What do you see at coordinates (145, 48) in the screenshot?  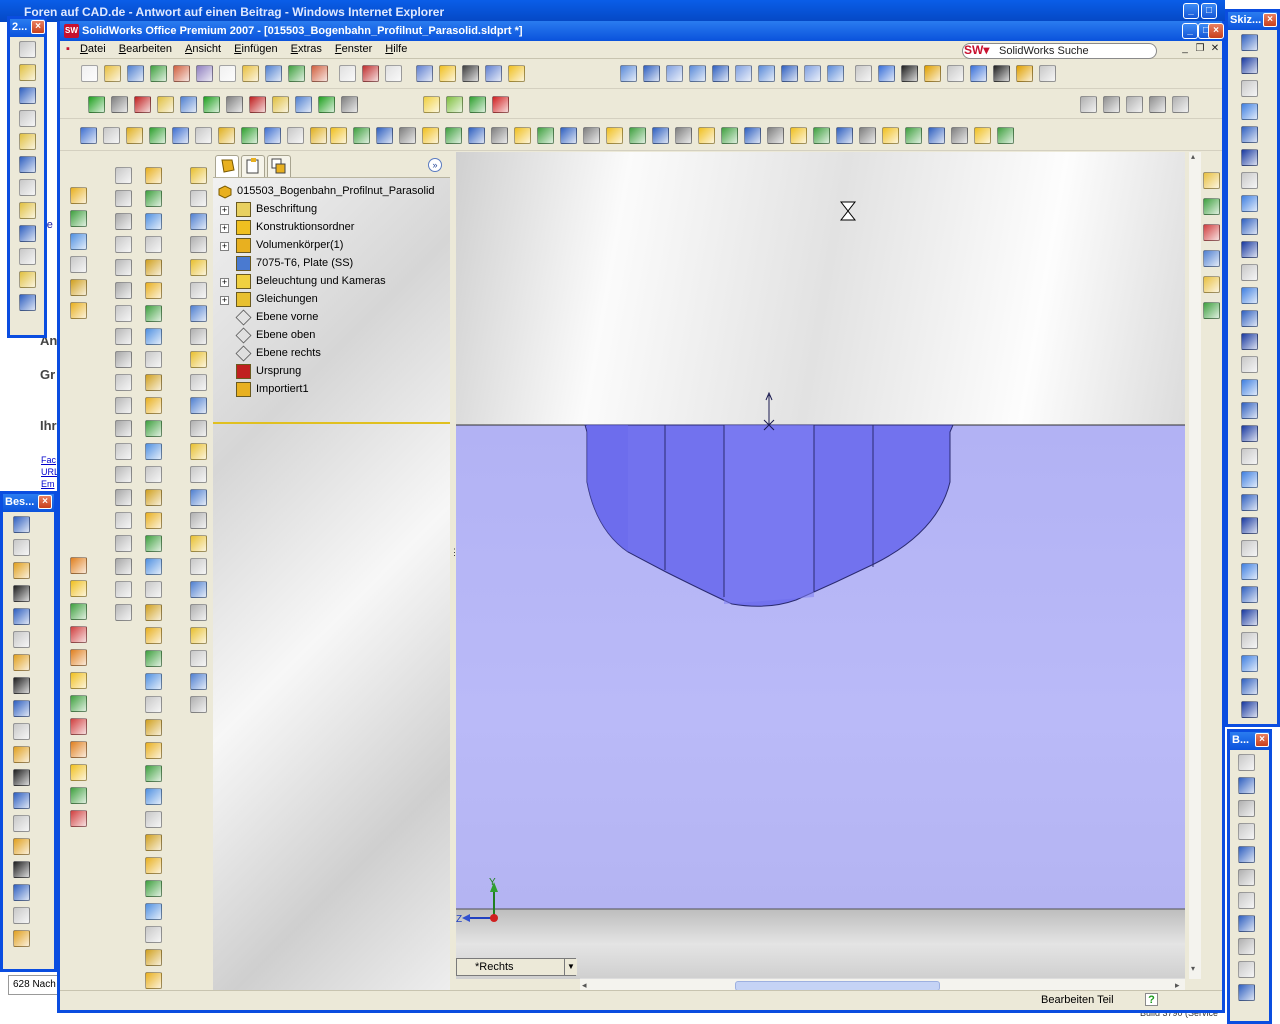 I see `menu-bearbeiten: Bearbeiten` at bounding box center [145, 48].